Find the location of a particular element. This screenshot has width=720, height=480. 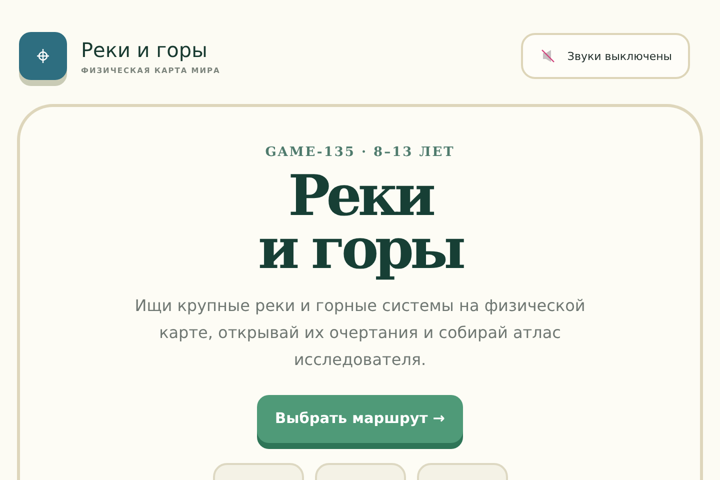

app-title: Реки и горы is located at coordinates (144, 50).